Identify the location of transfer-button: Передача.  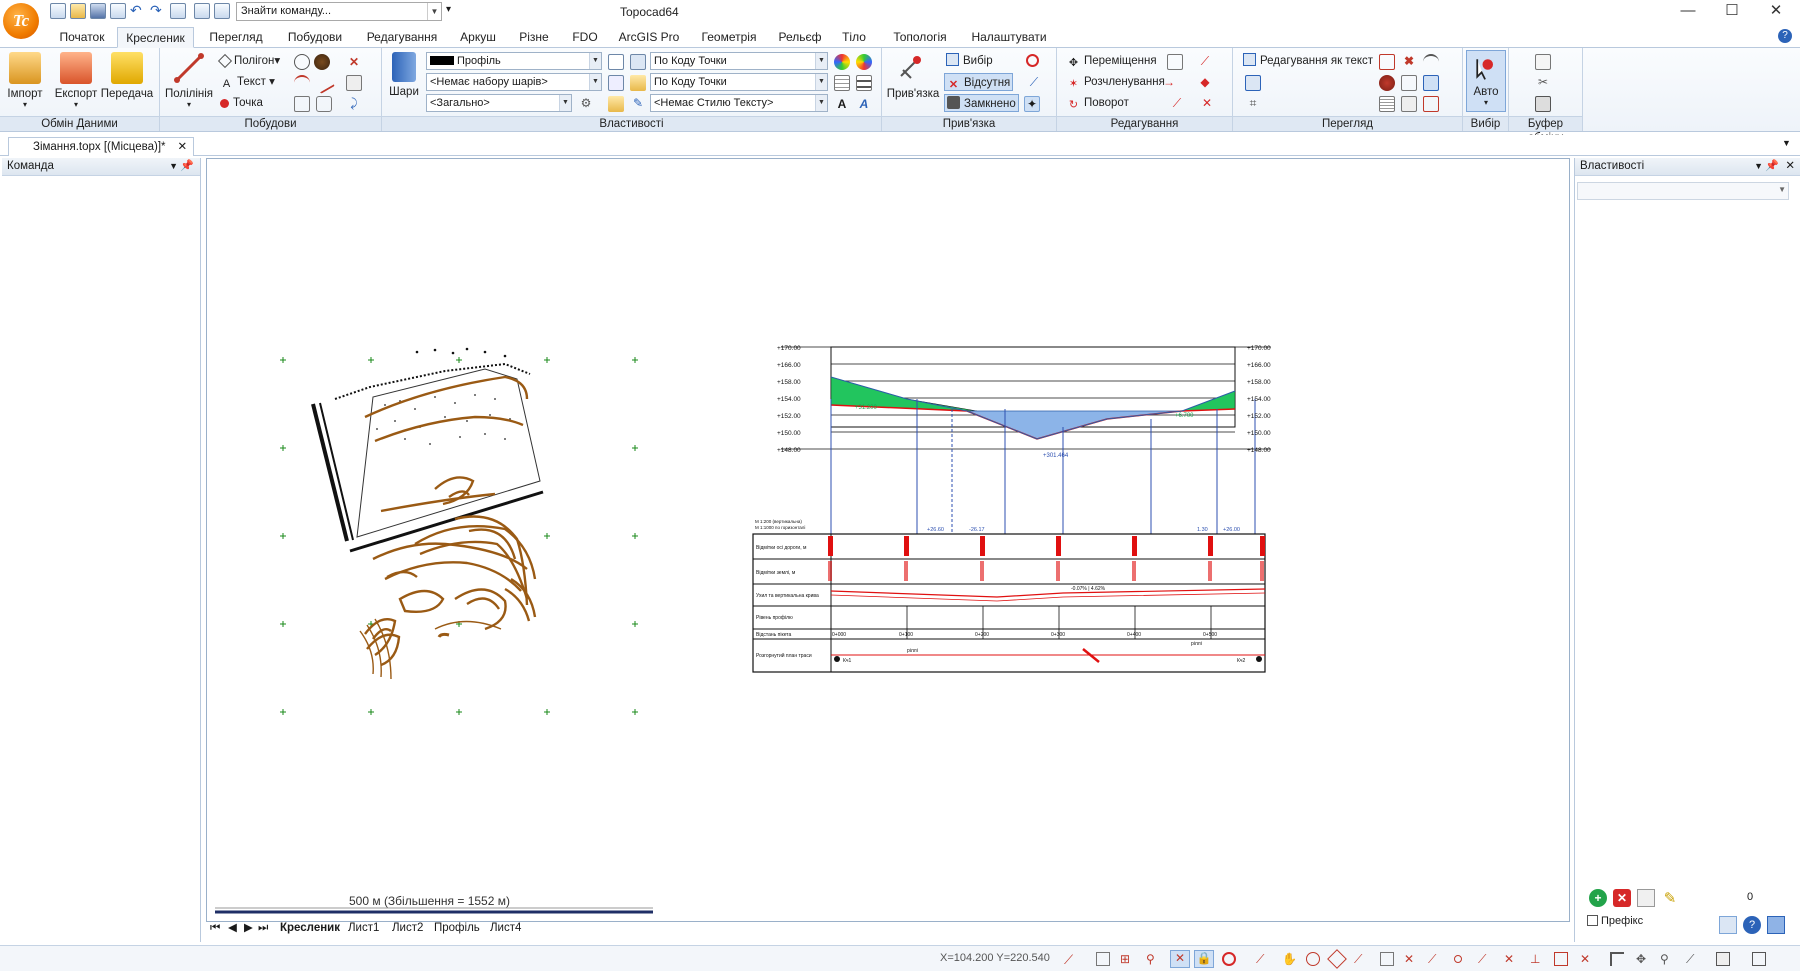
(127, 76).